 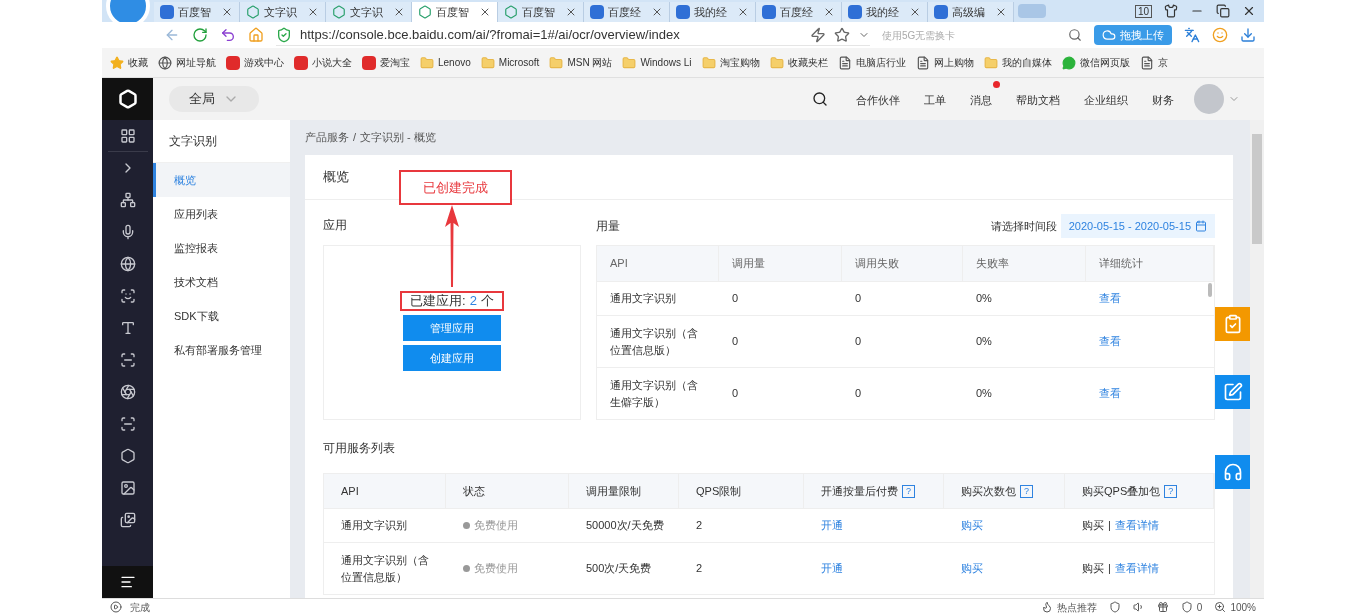 What do you see at coordinates (127, 200) in the screenshot?
I see `network-icon` at bounding box center [127, 200].